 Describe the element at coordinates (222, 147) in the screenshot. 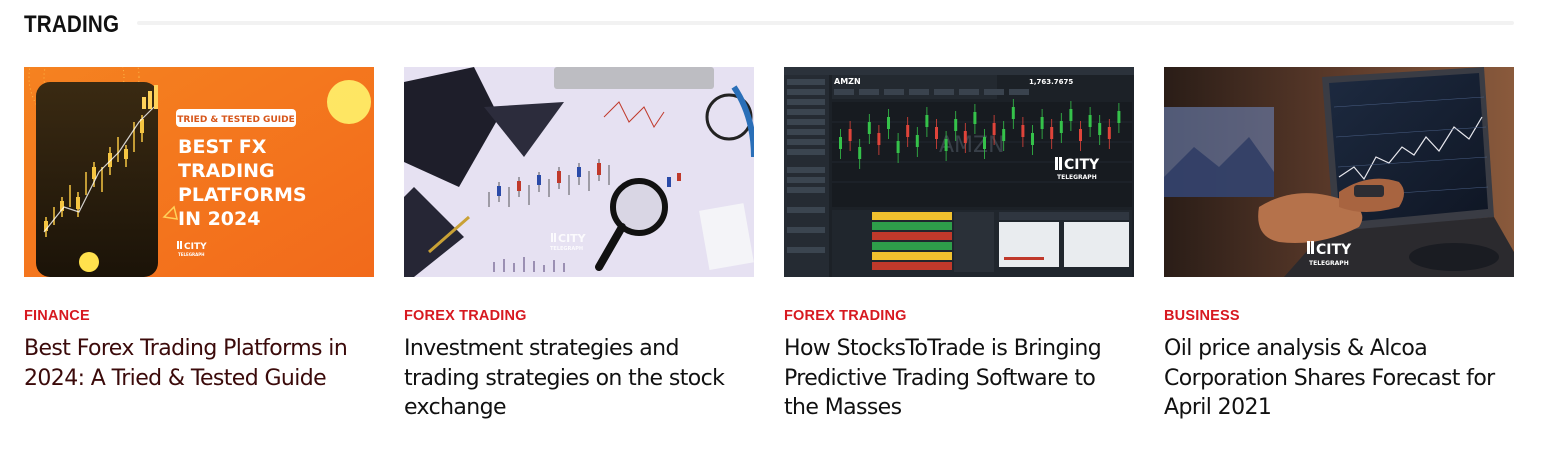

I see `svg-text: BEST FX` at that location.